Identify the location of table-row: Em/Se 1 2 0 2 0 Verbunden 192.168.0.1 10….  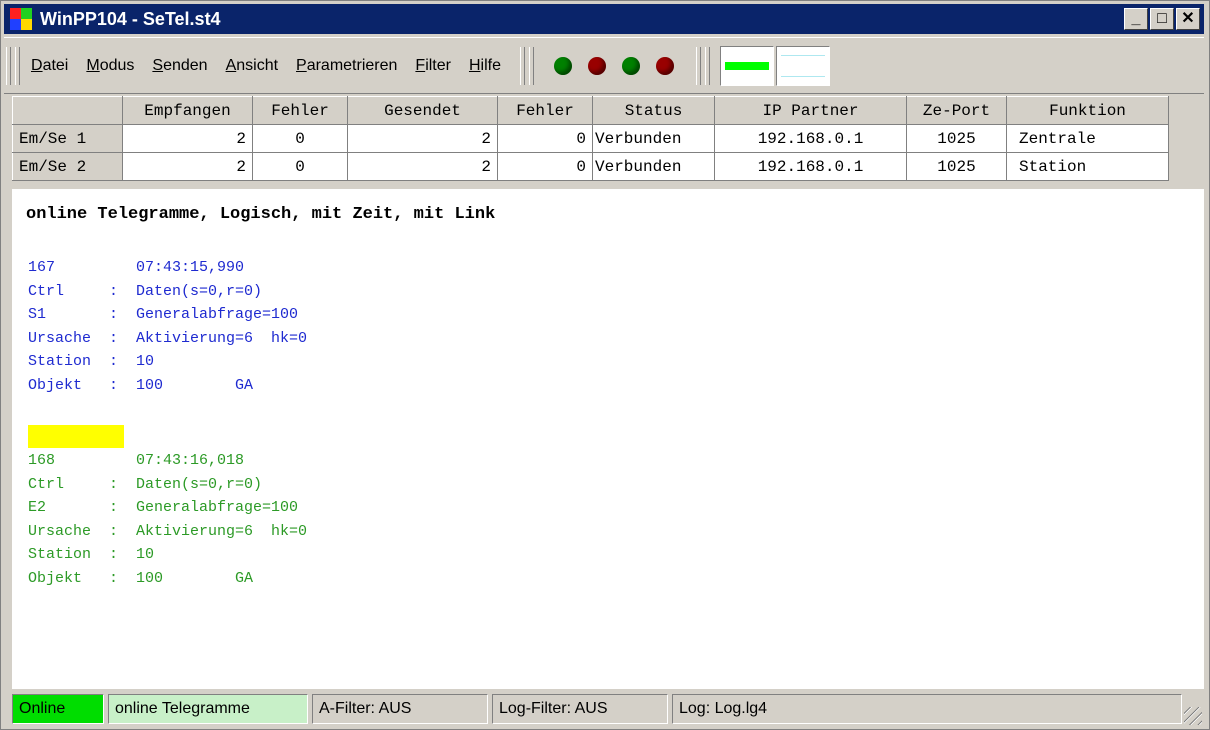
(590, 138).